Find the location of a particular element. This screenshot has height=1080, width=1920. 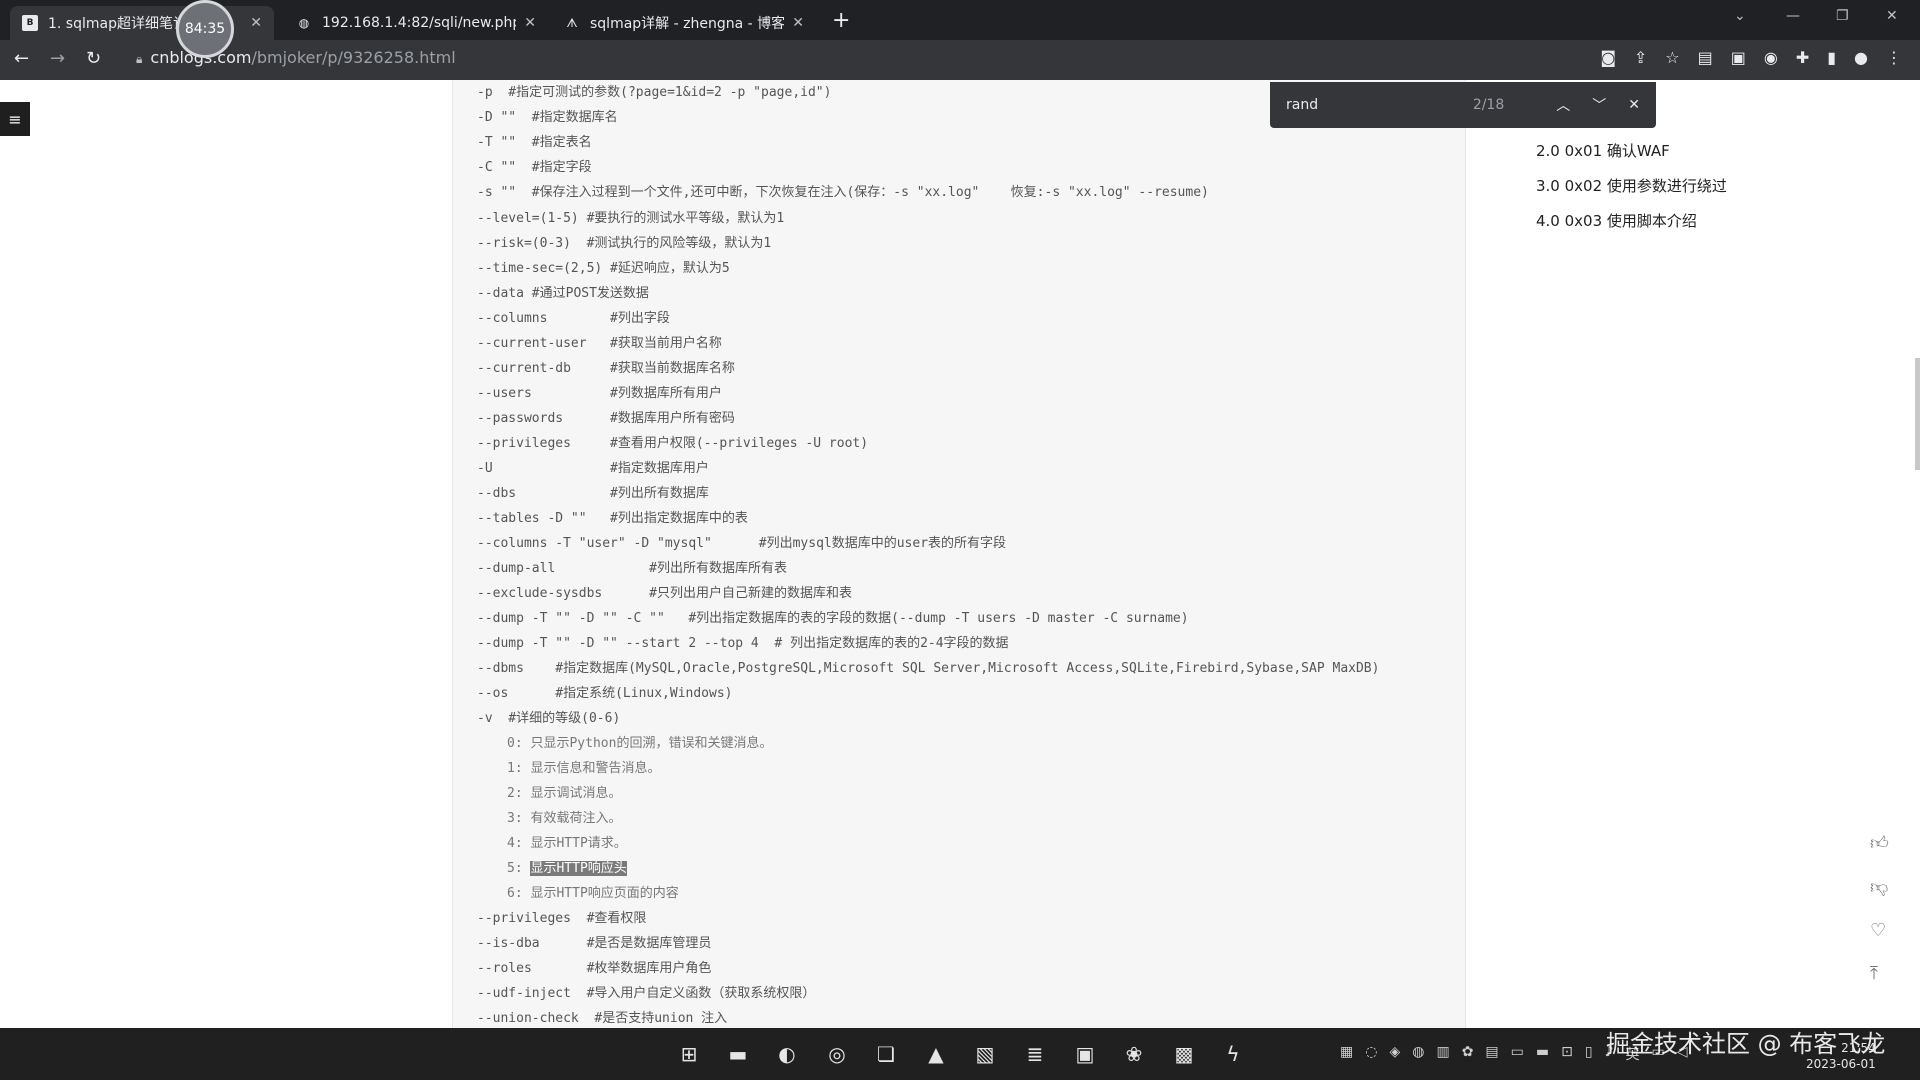

code-line: -U #指定数据库用户 is located at coordinates (593, 468).